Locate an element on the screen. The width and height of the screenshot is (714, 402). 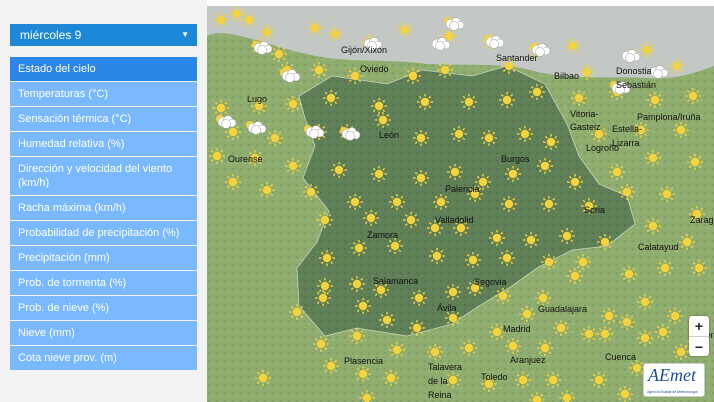
menu-item-prob-nieve: Prob. de nieve (%) is located at coordinates (103, 308).